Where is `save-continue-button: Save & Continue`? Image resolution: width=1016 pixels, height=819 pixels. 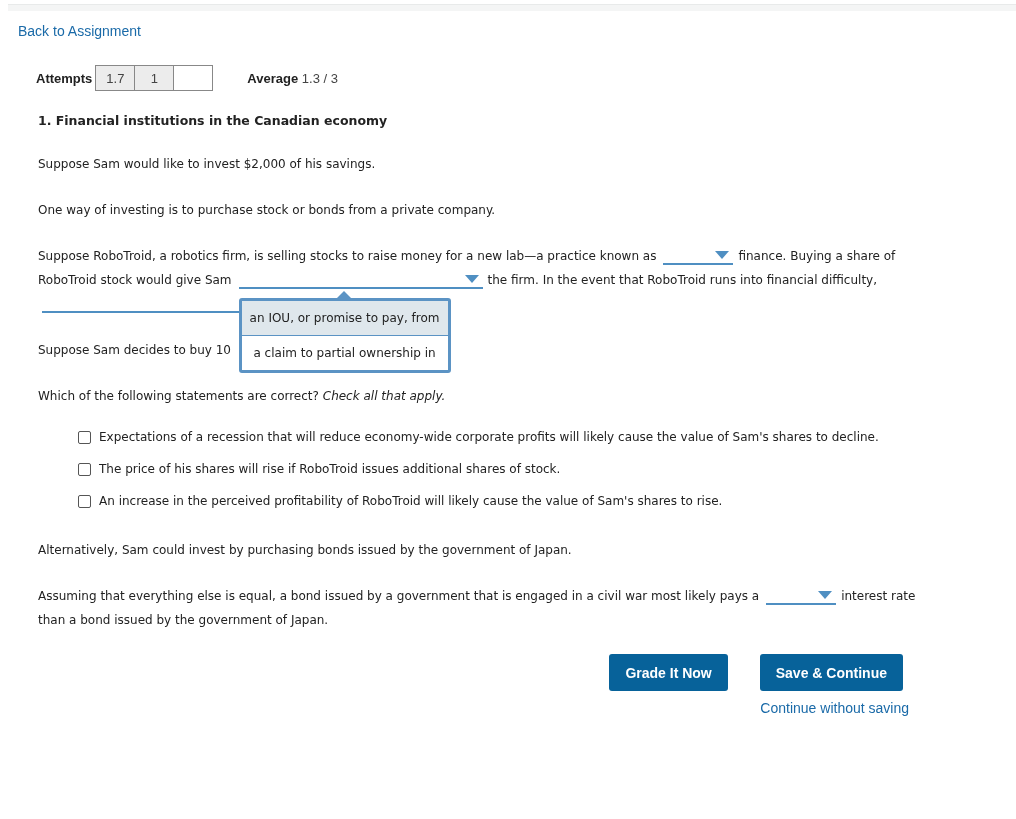 save-continue-button: Save & Continue is located at coordinates (831, 672).